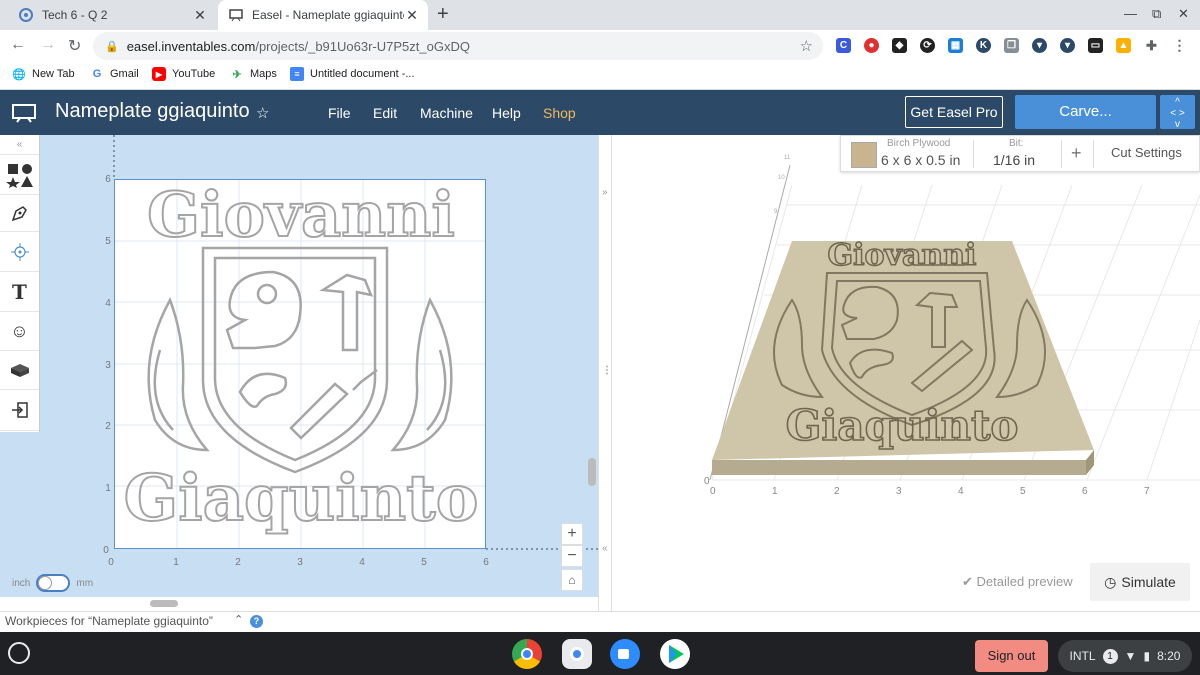 This screenshot has height=675, width=1200. What do you see at coordinates (97, 74) in the screenshot?
I see `google-icon: G` at bounding box center [97, 74].